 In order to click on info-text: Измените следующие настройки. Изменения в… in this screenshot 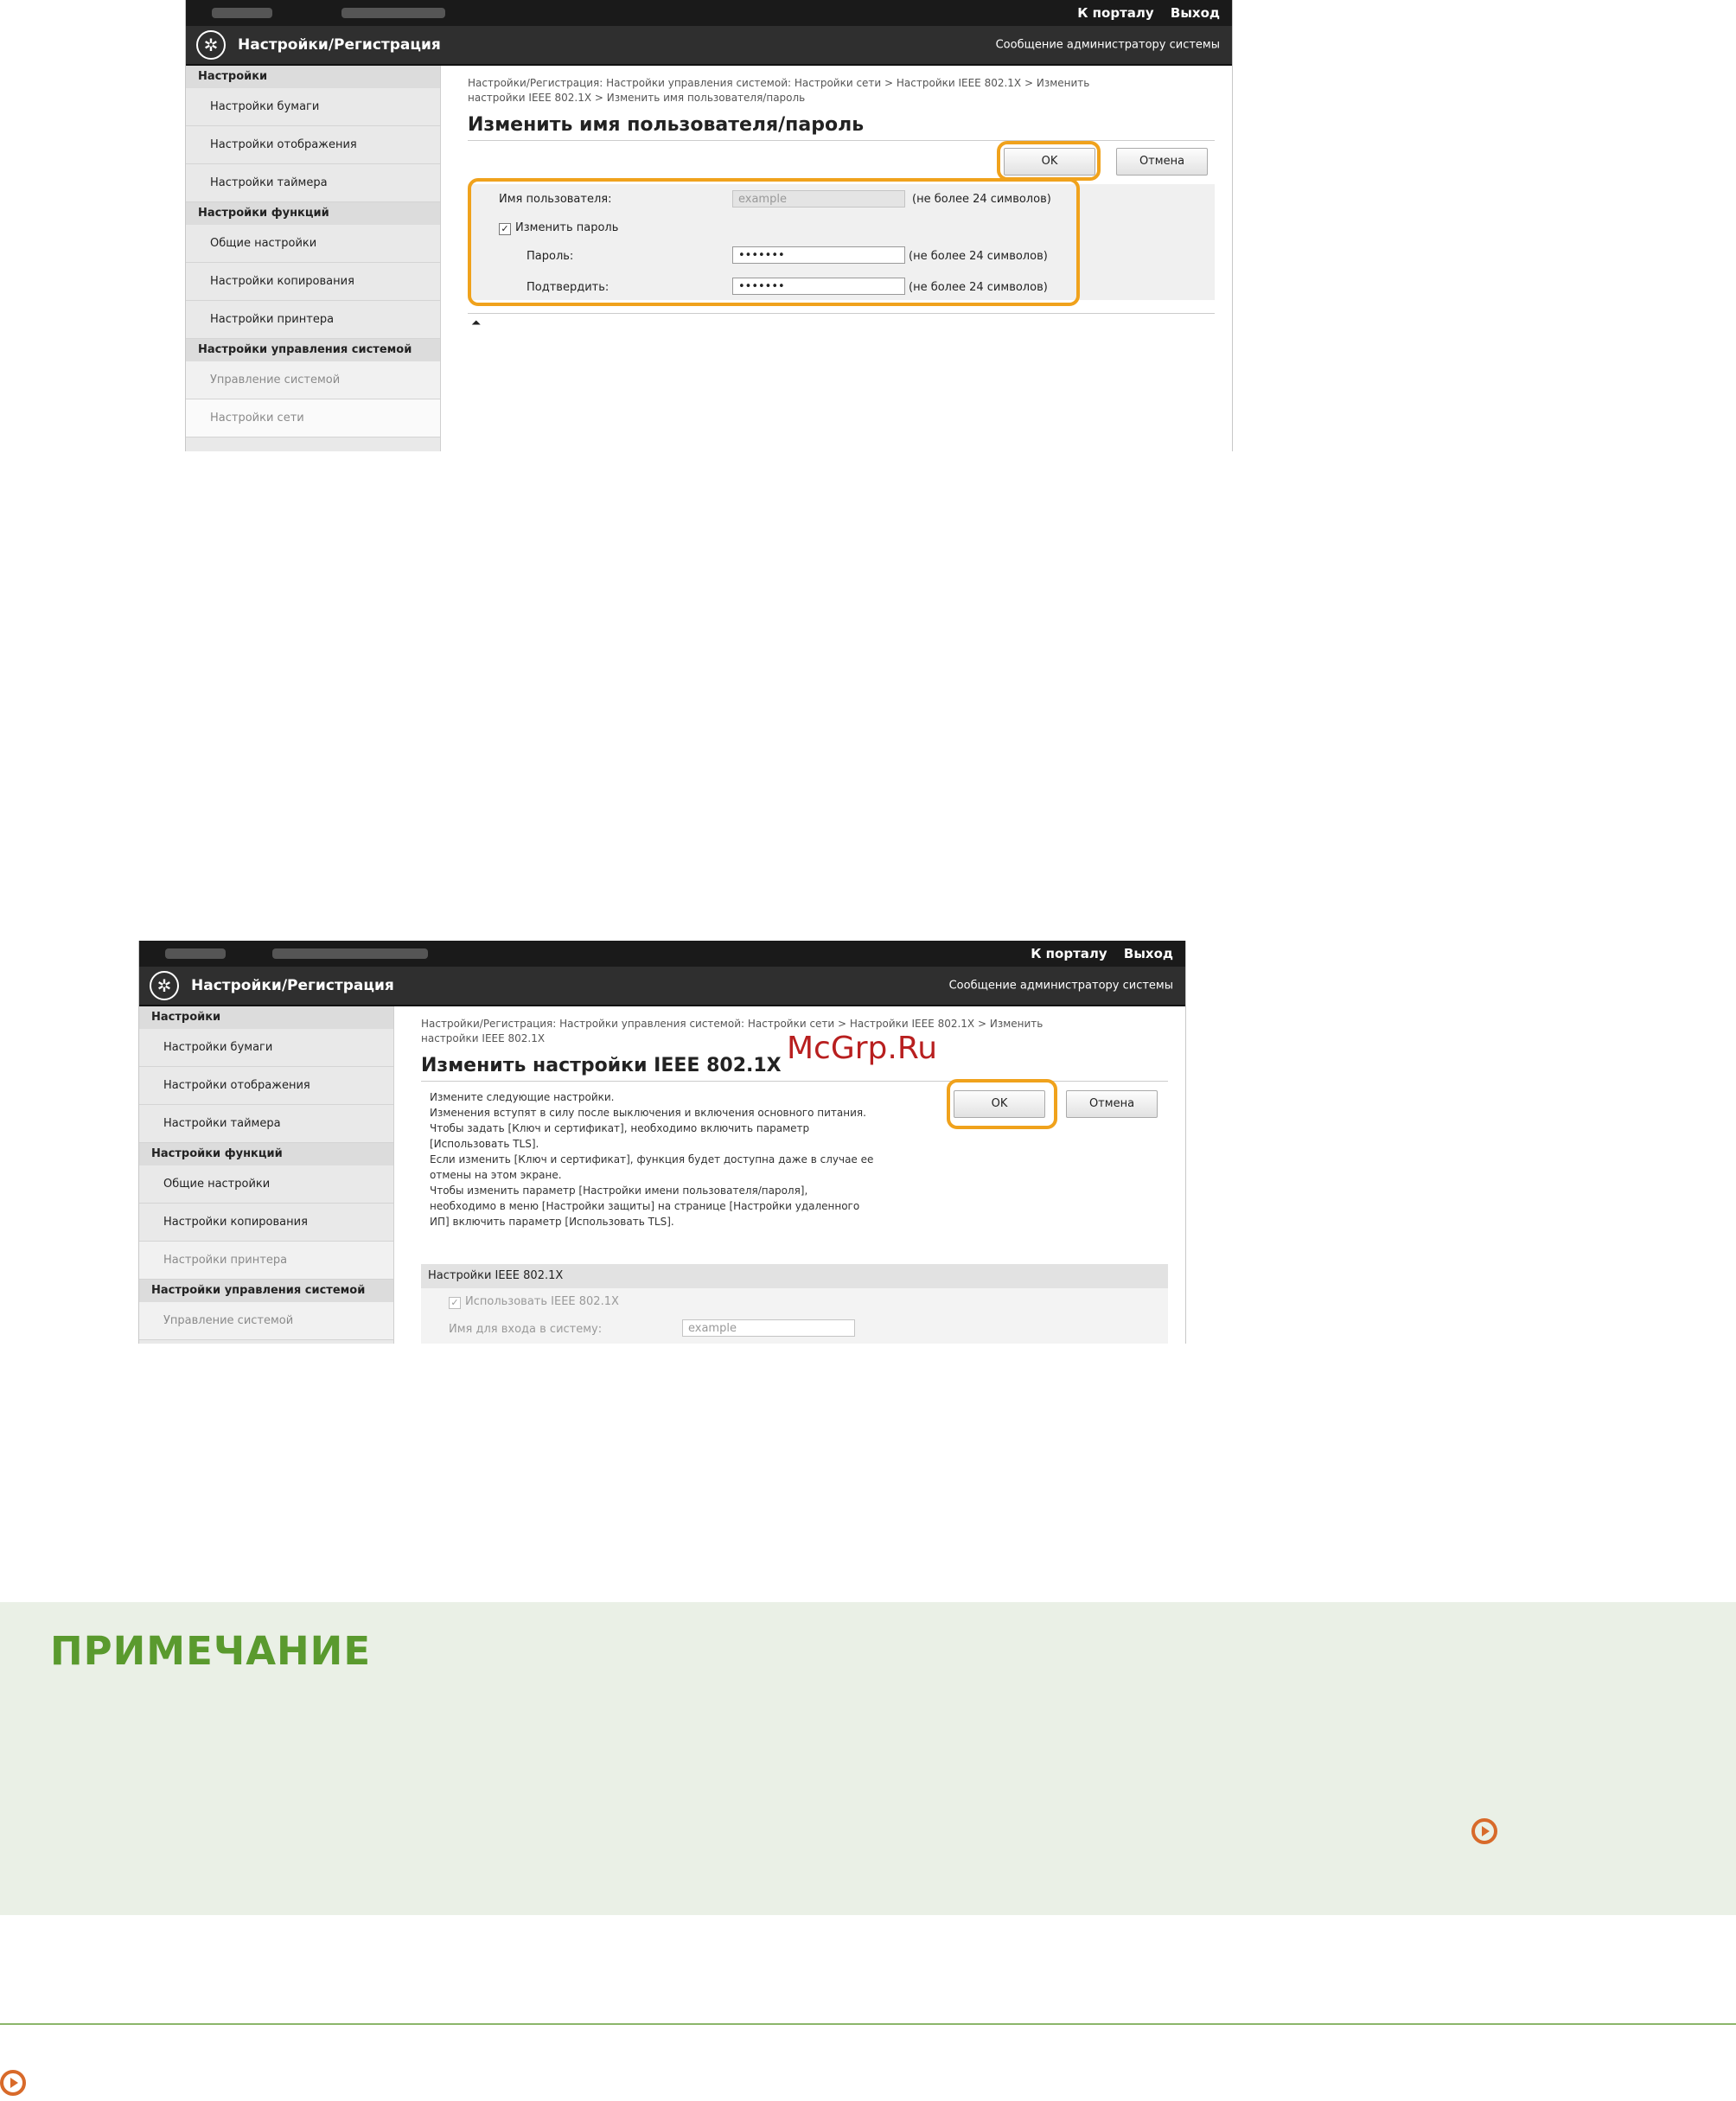, I will do `click(689, 1159)`.